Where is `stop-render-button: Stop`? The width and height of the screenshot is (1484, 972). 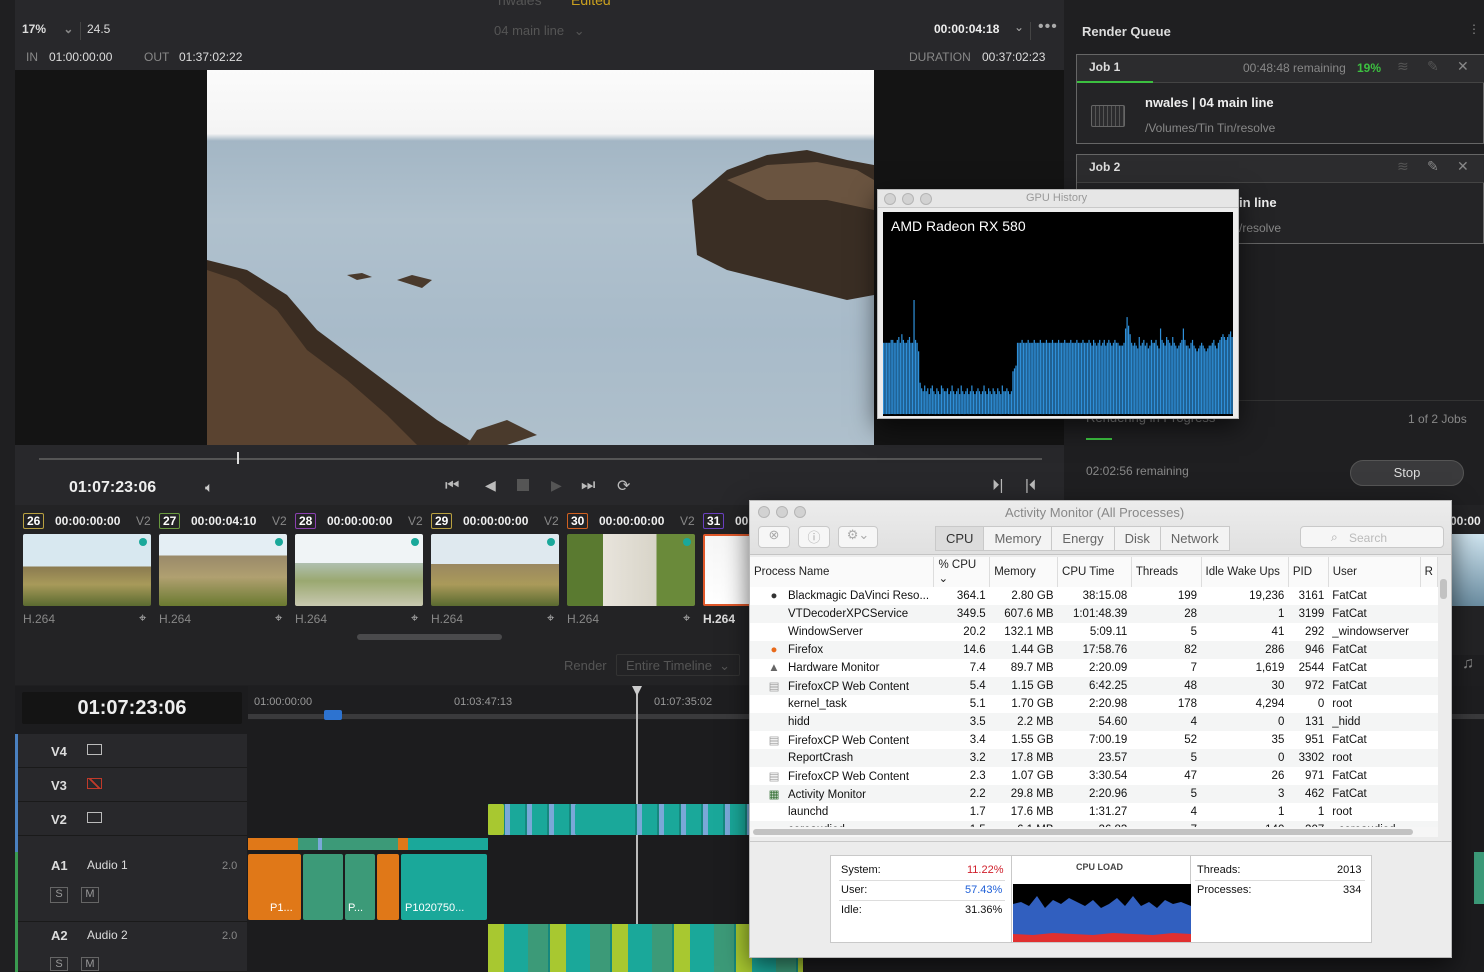 stop-render-button: Stop is located at coordinates (1407, 473).